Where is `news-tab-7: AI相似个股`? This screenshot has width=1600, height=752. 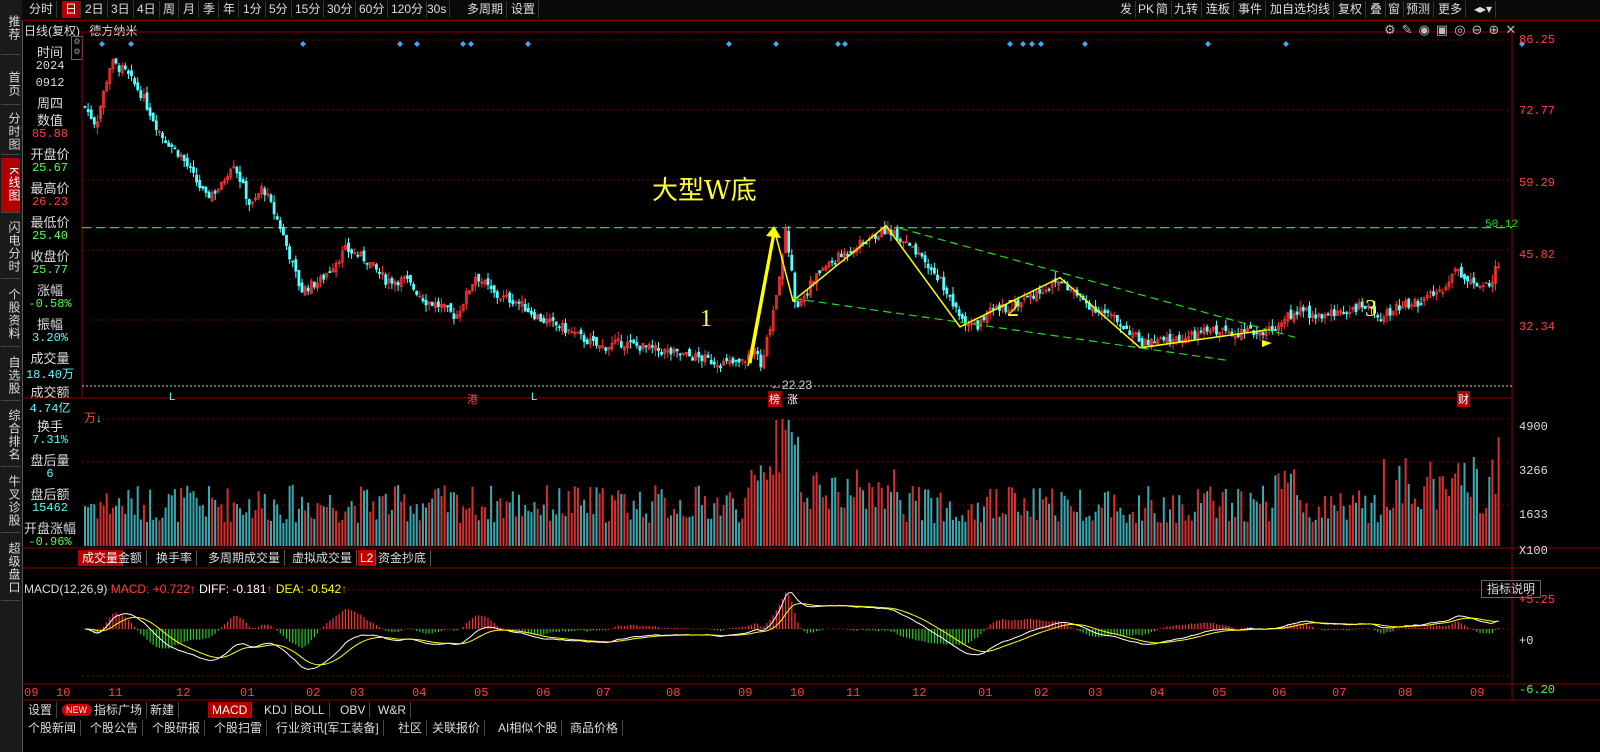
news-tab-7: AI相似个股 is located at coordinates (528, 728).